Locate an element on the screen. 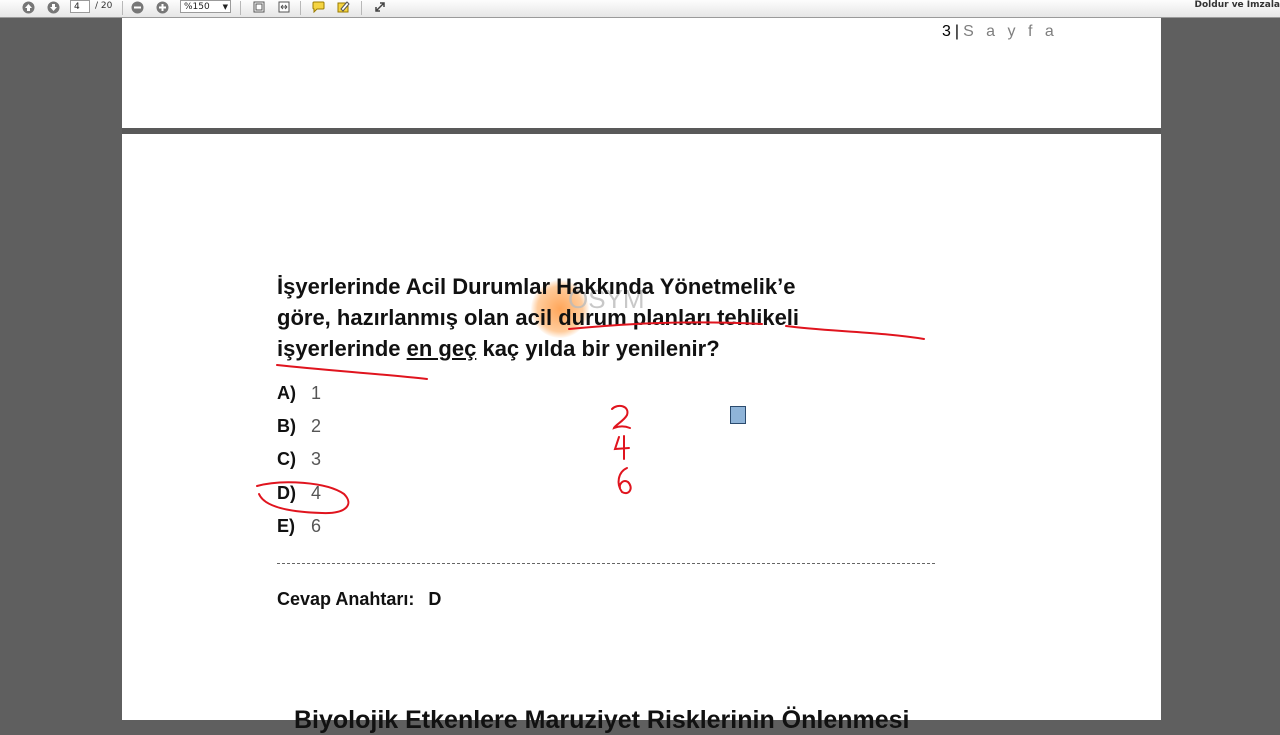  option-value: 1 is located at coordinates (316, 393).